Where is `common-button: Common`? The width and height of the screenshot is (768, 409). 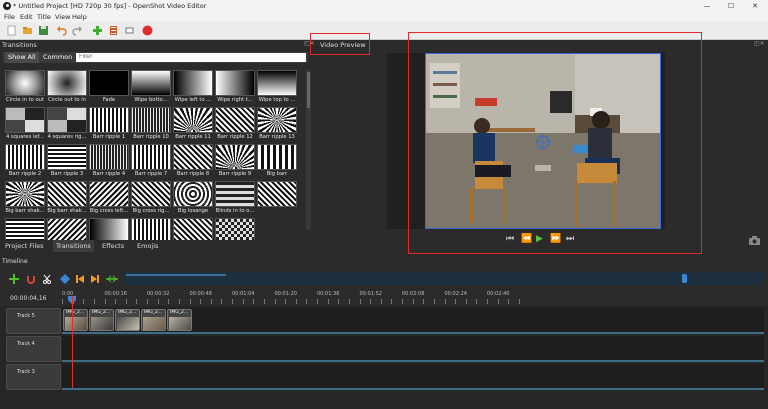
common-button: Common is located at coordinates (57, 57).